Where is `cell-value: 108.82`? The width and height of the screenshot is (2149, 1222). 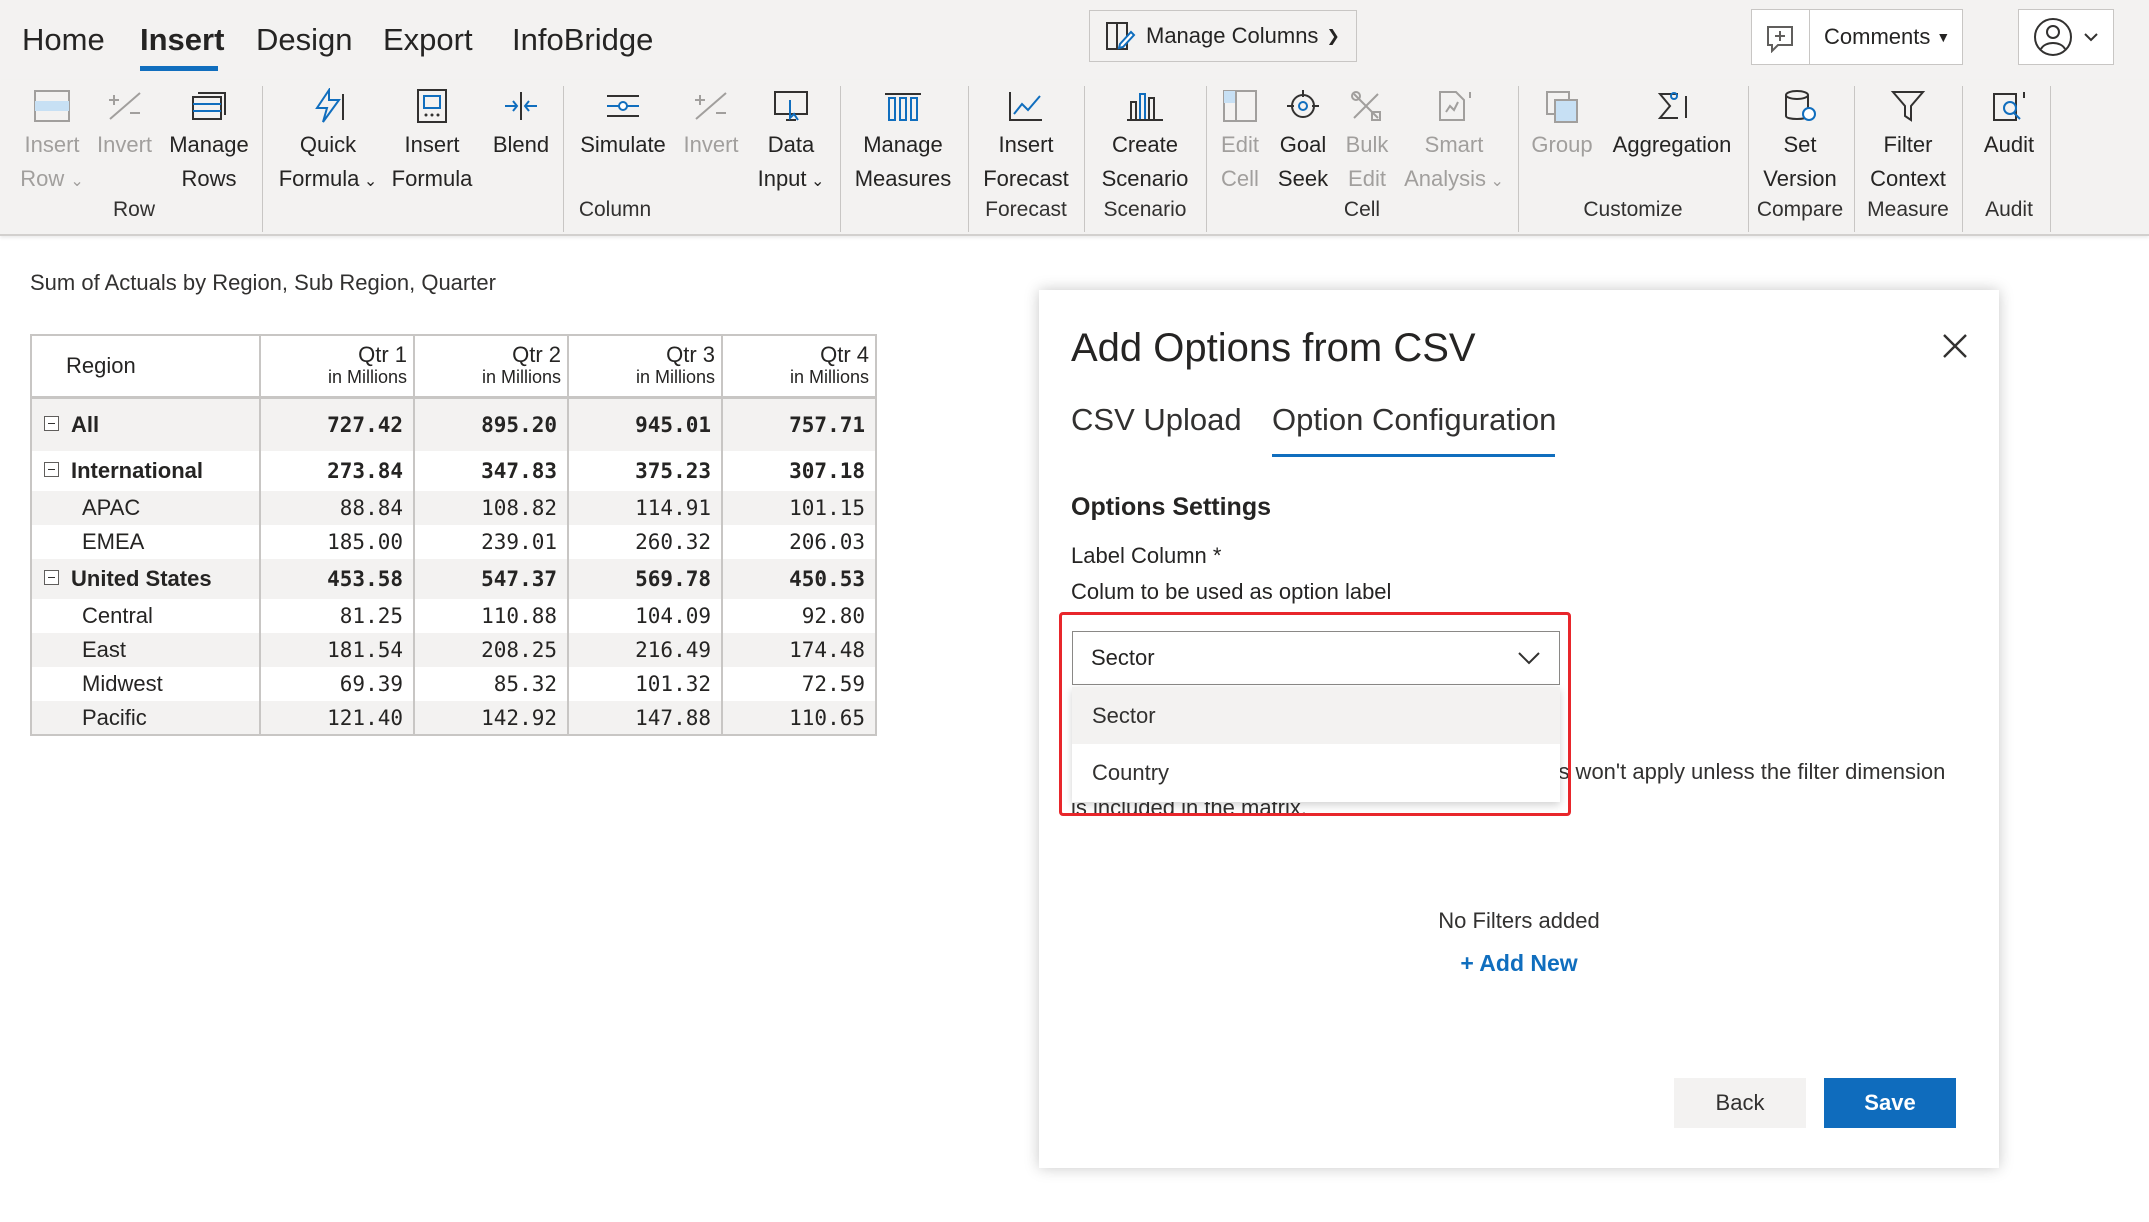
cell-value: 108.82 is located at coordinates (491, 508).